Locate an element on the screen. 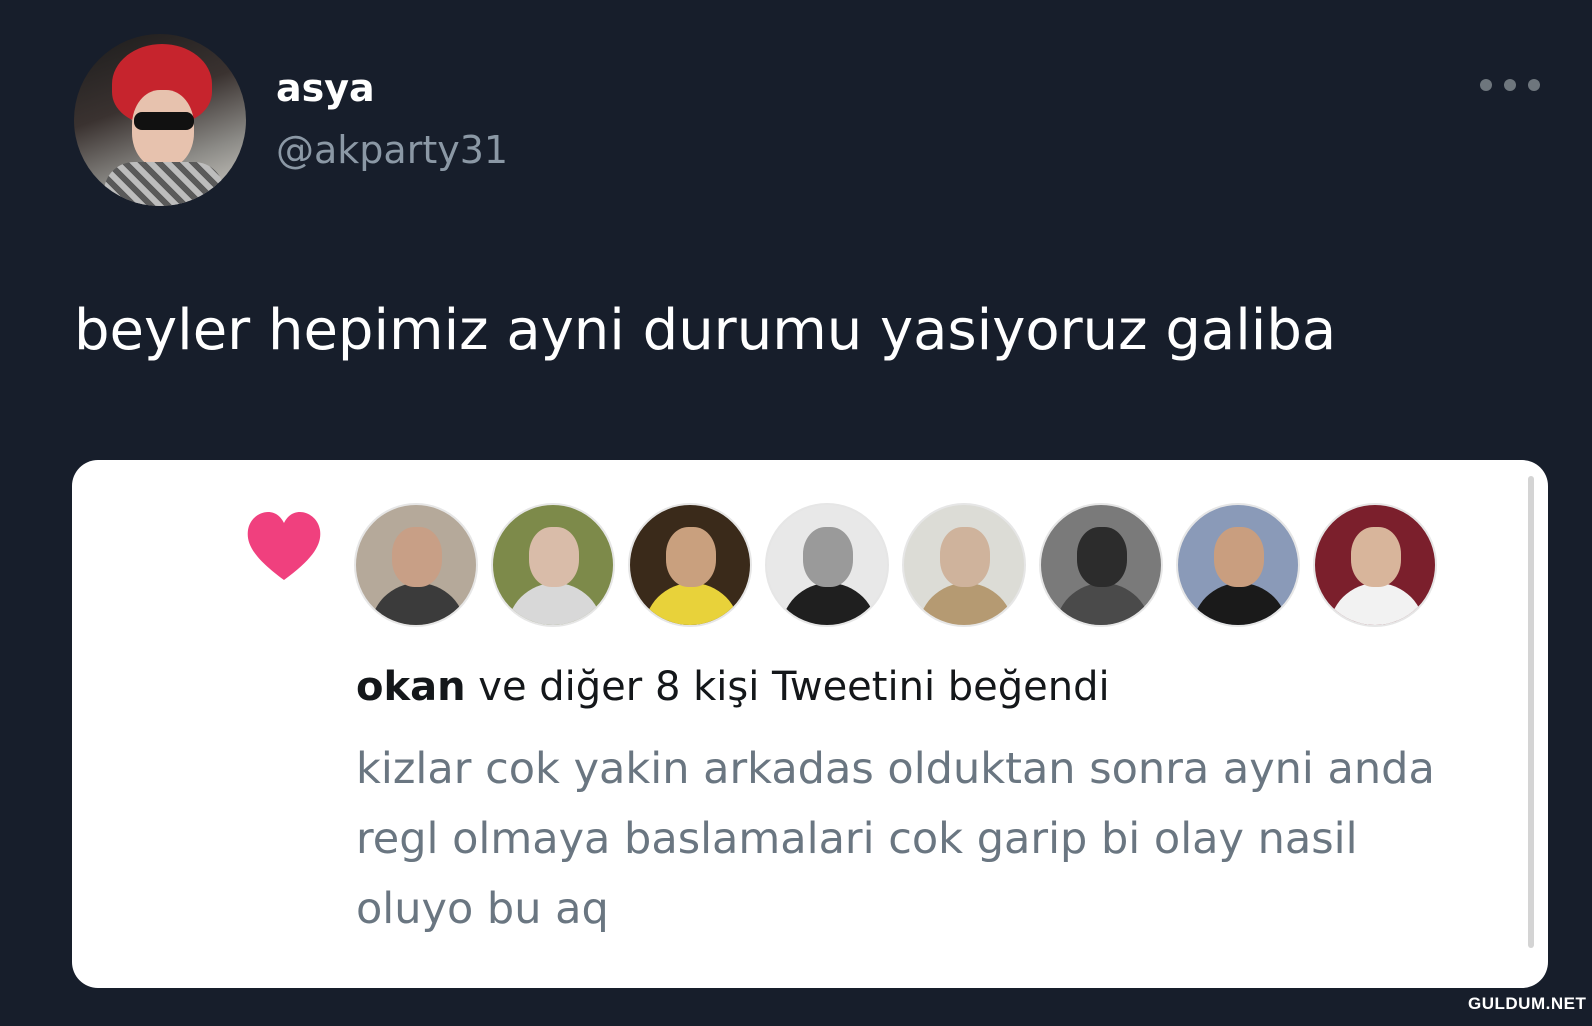 The height and width of the screenshot is (1026, 1592). avatar-sunglasses is located at coordinates (164, 121).